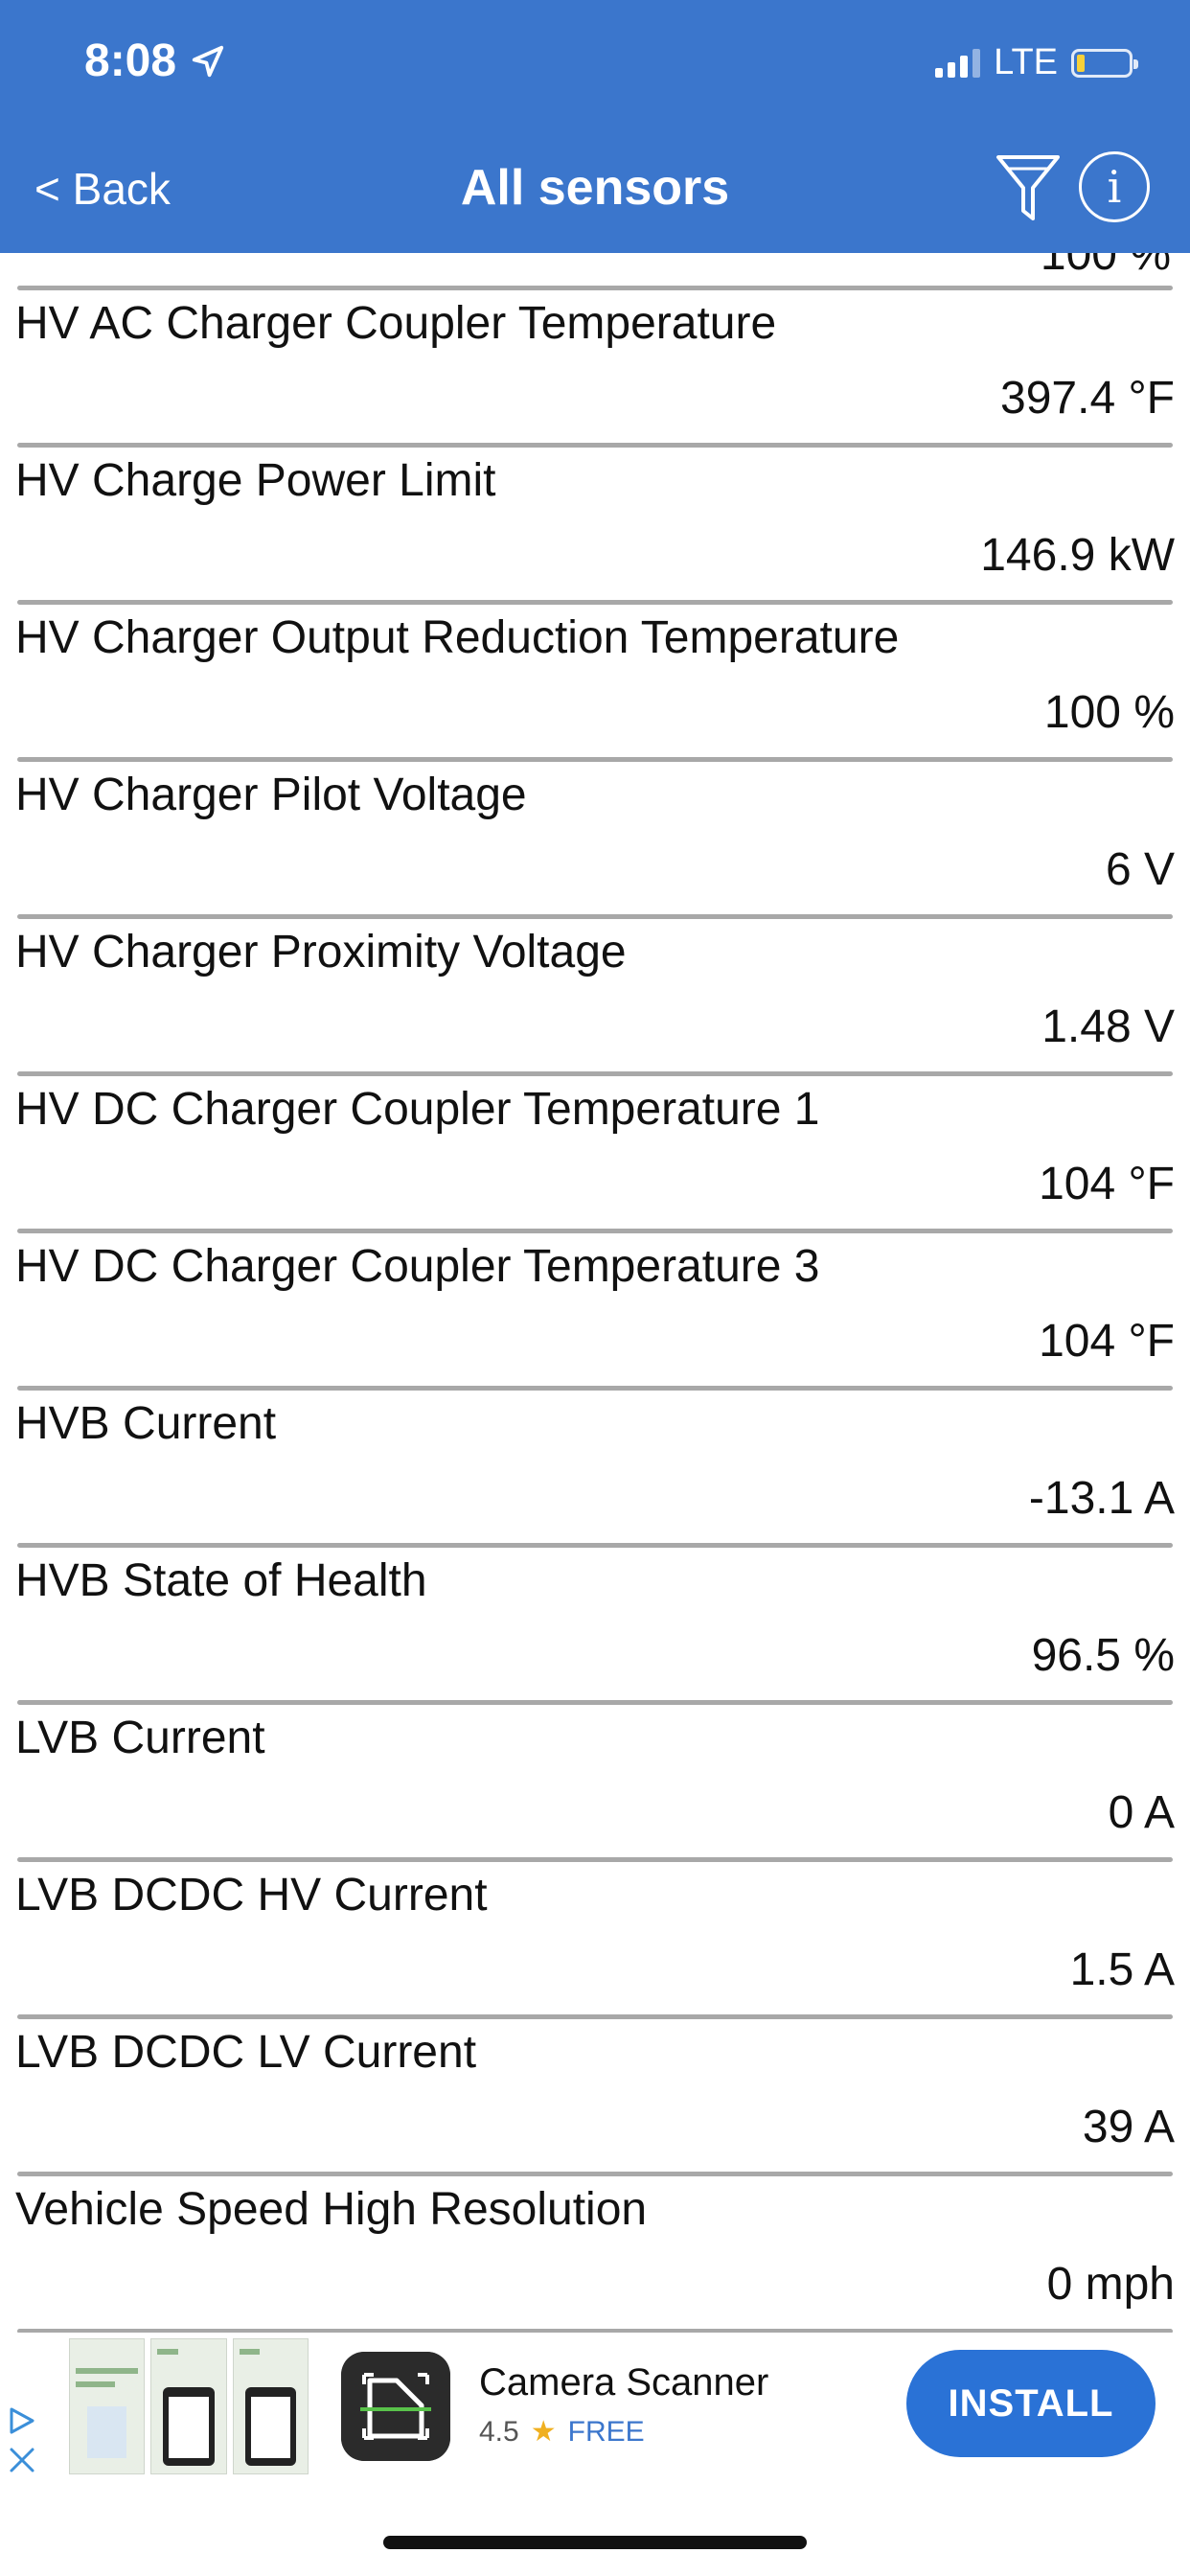 The width and height of the screenshot is (1190, 2576). Describe the element at coordinates (499, 2431) in the screenshot. I see `app-rating: 4.5` at that location.